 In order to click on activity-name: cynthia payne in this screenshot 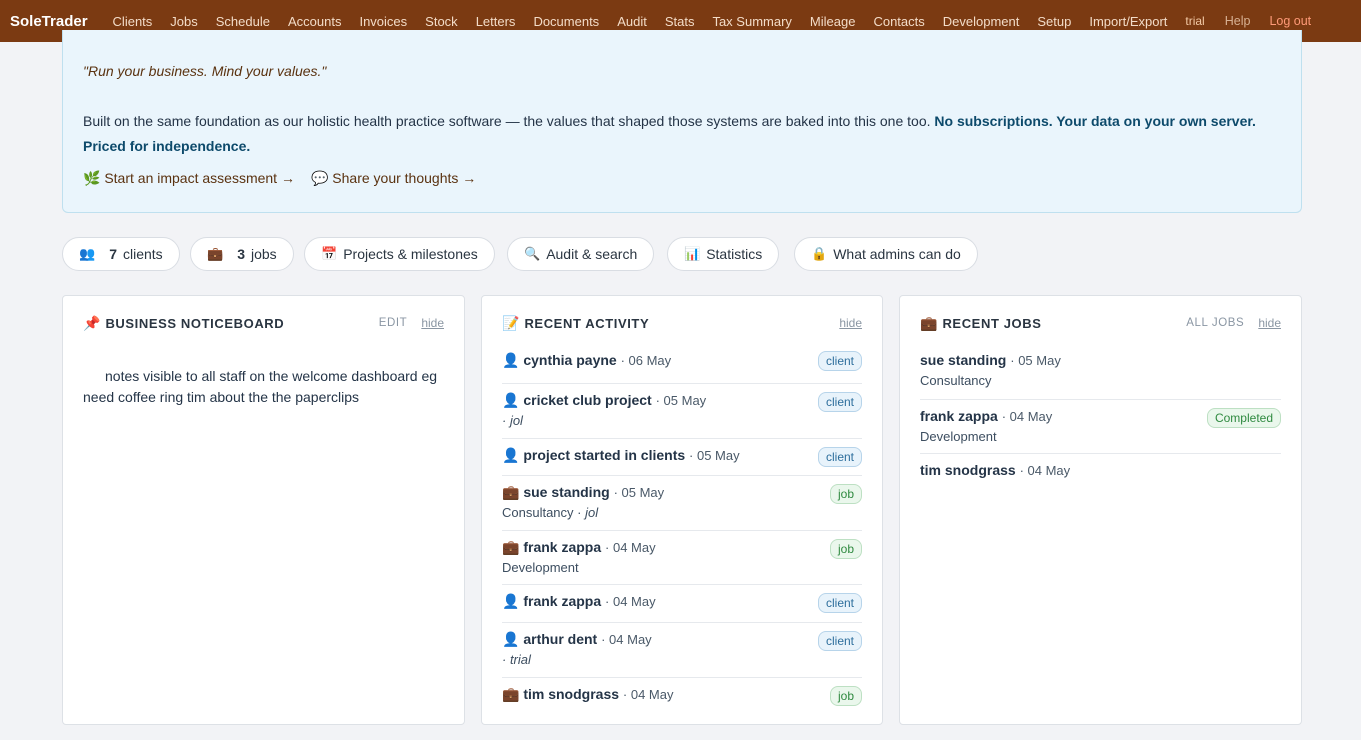, I will do `click(570, 360)`.